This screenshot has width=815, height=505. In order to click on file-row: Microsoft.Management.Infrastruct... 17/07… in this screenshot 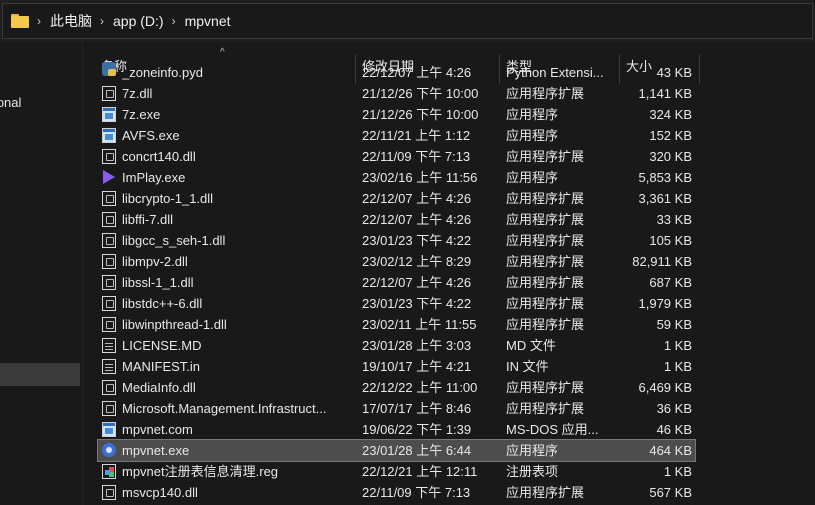, I will do `click(396, 408)`.